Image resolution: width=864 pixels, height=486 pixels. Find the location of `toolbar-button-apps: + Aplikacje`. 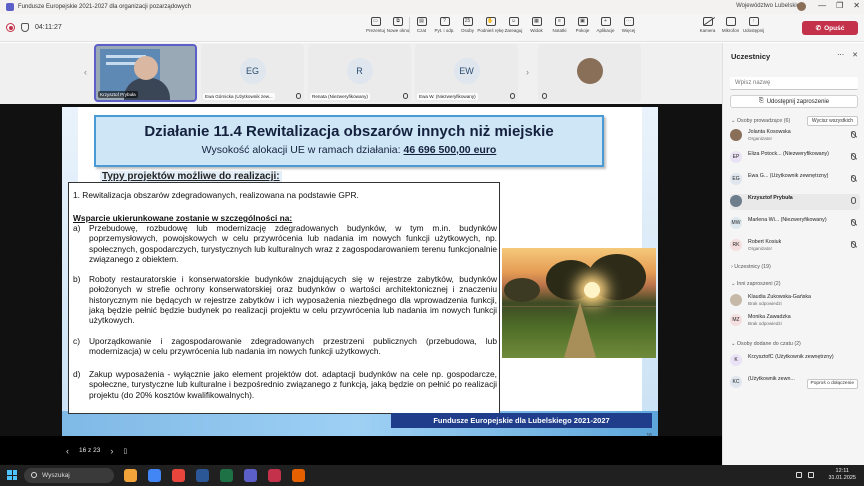

toolbar-button-apps: + Aplikacje is located at coordinates (605, 25).